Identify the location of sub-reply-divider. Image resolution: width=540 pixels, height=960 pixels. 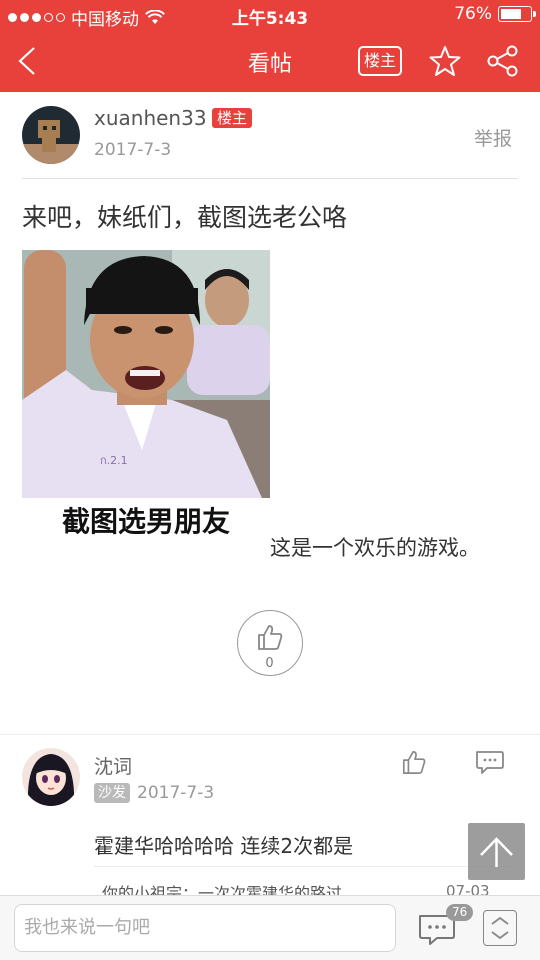
(306, 866).